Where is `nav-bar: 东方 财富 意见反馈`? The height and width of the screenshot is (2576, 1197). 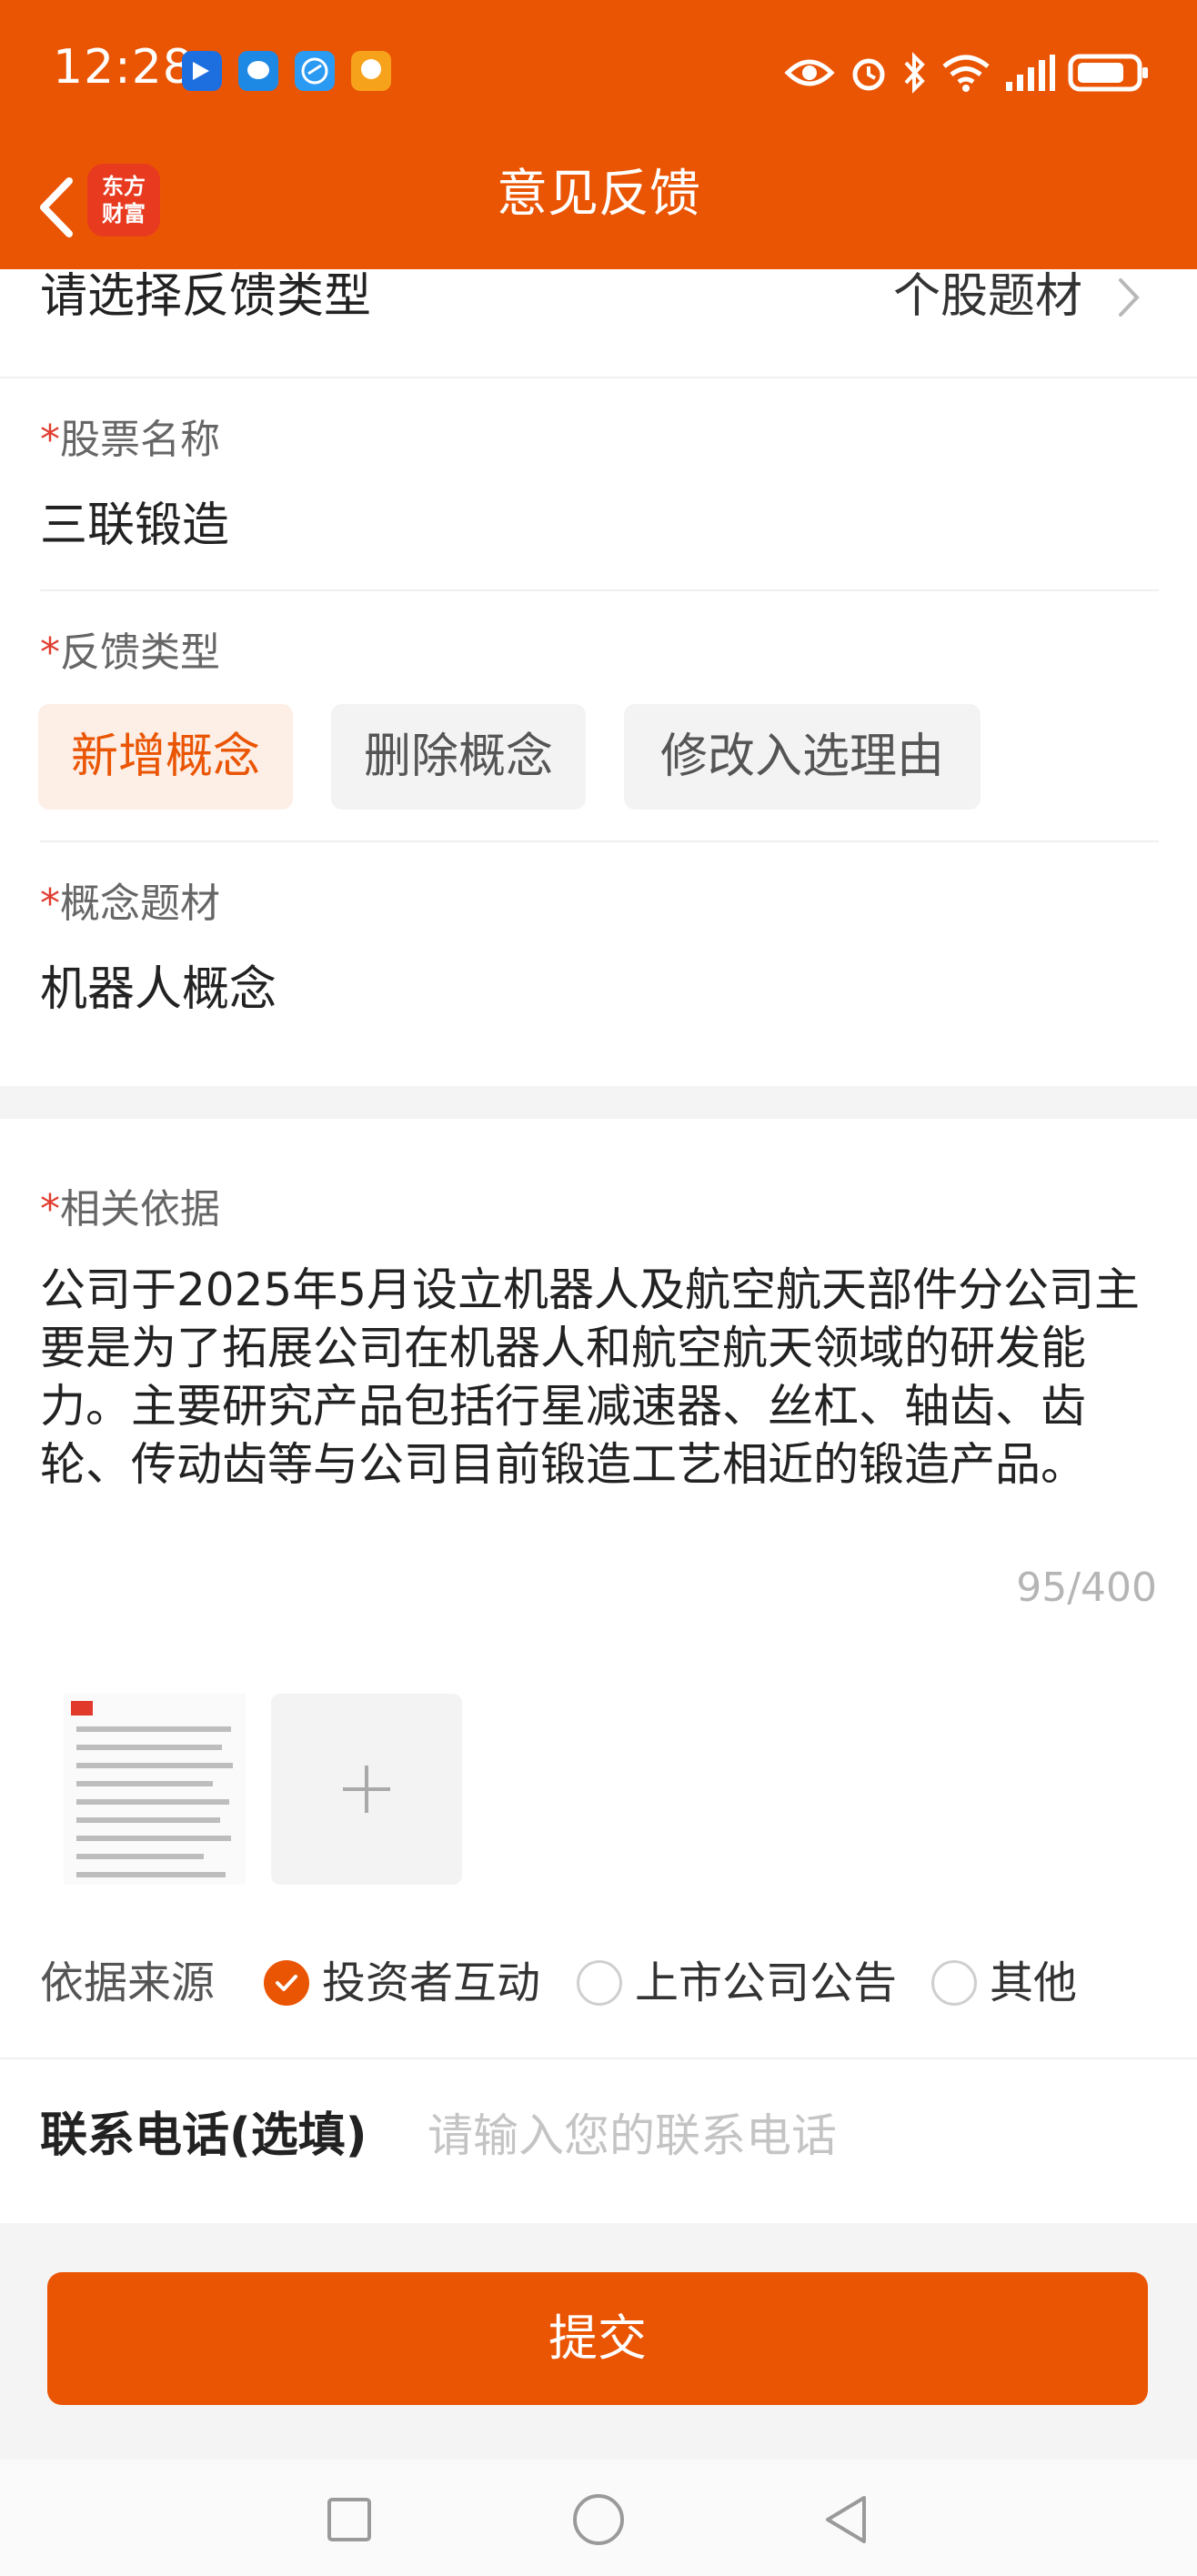 nav-bar: 东方 财富 意见反馈 is located at coordinates (598, 207).